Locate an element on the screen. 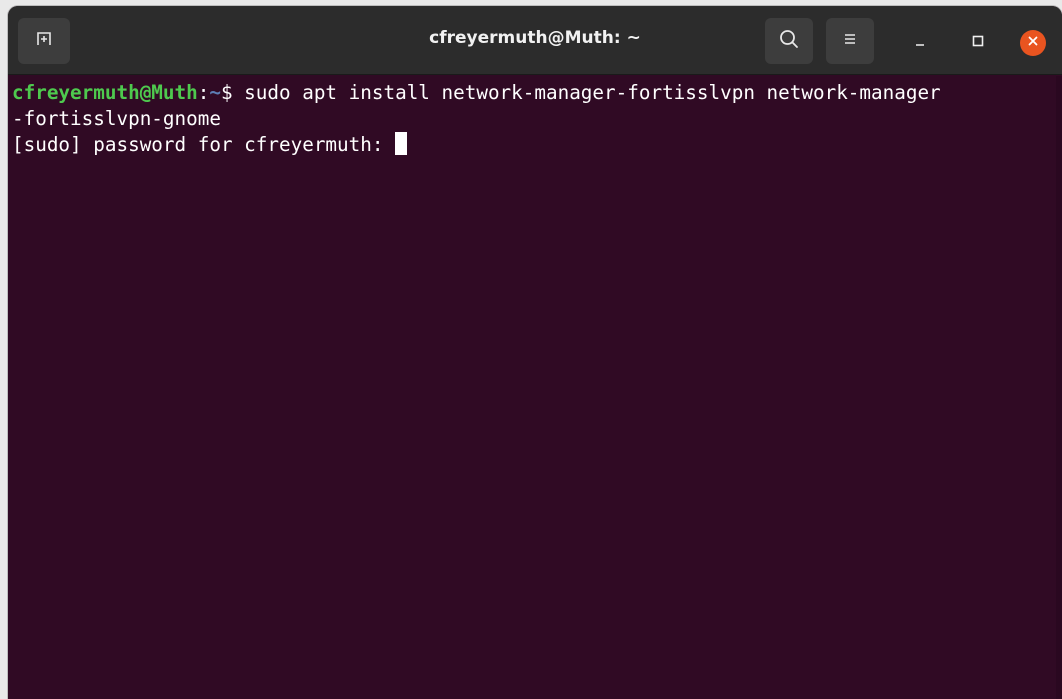 The width and height of the screenshot is (1062, 699). close-button is located at coordinates (1033, 43).